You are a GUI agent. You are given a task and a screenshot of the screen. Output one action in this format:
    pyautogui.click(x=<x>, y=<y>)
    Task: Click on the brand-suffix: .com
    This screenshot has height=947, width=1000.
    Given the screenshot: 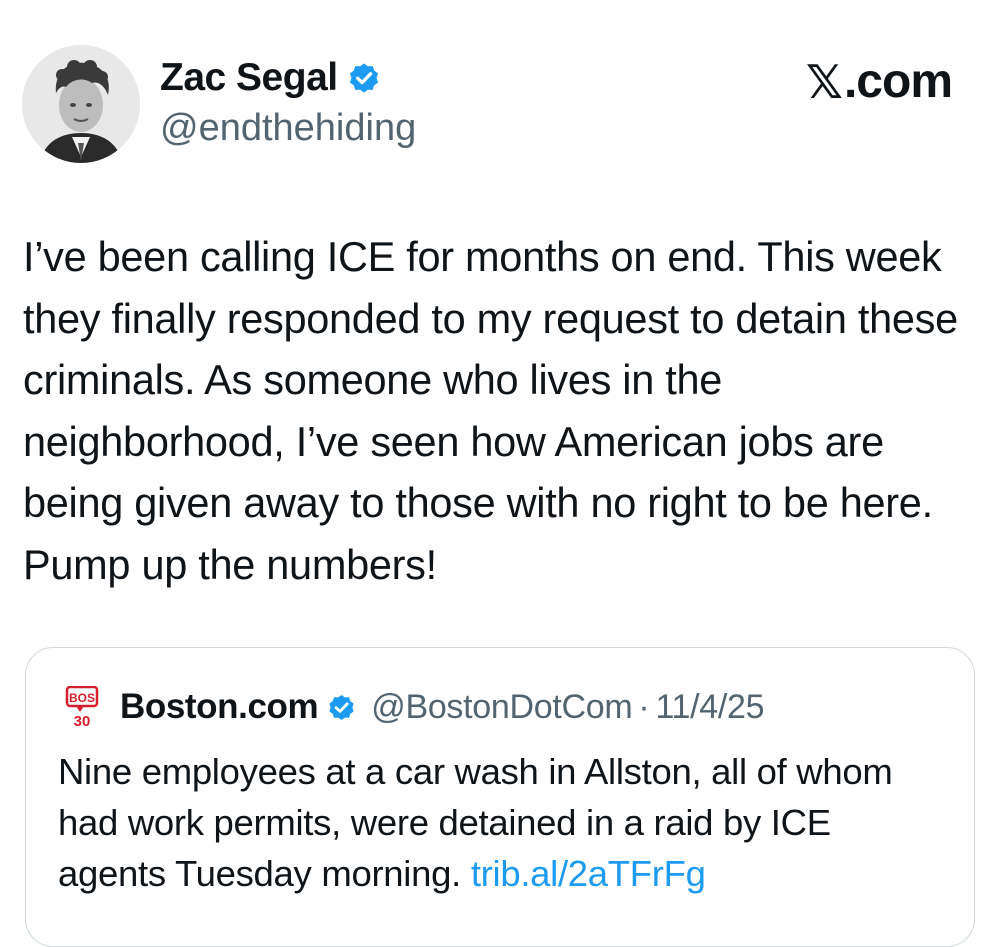 What is the action you would take?
    pyautogui.click(x=898, y=81)
    